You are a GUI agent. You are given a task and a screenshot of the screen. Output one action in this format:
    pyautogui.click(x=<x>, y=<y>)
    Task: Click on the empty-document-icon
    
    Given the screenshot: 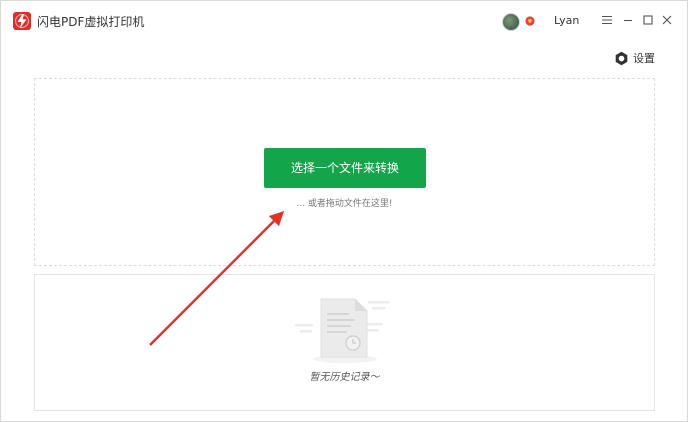 What is the action you would take?
    pyautogui.click(x=342, y=330)
    